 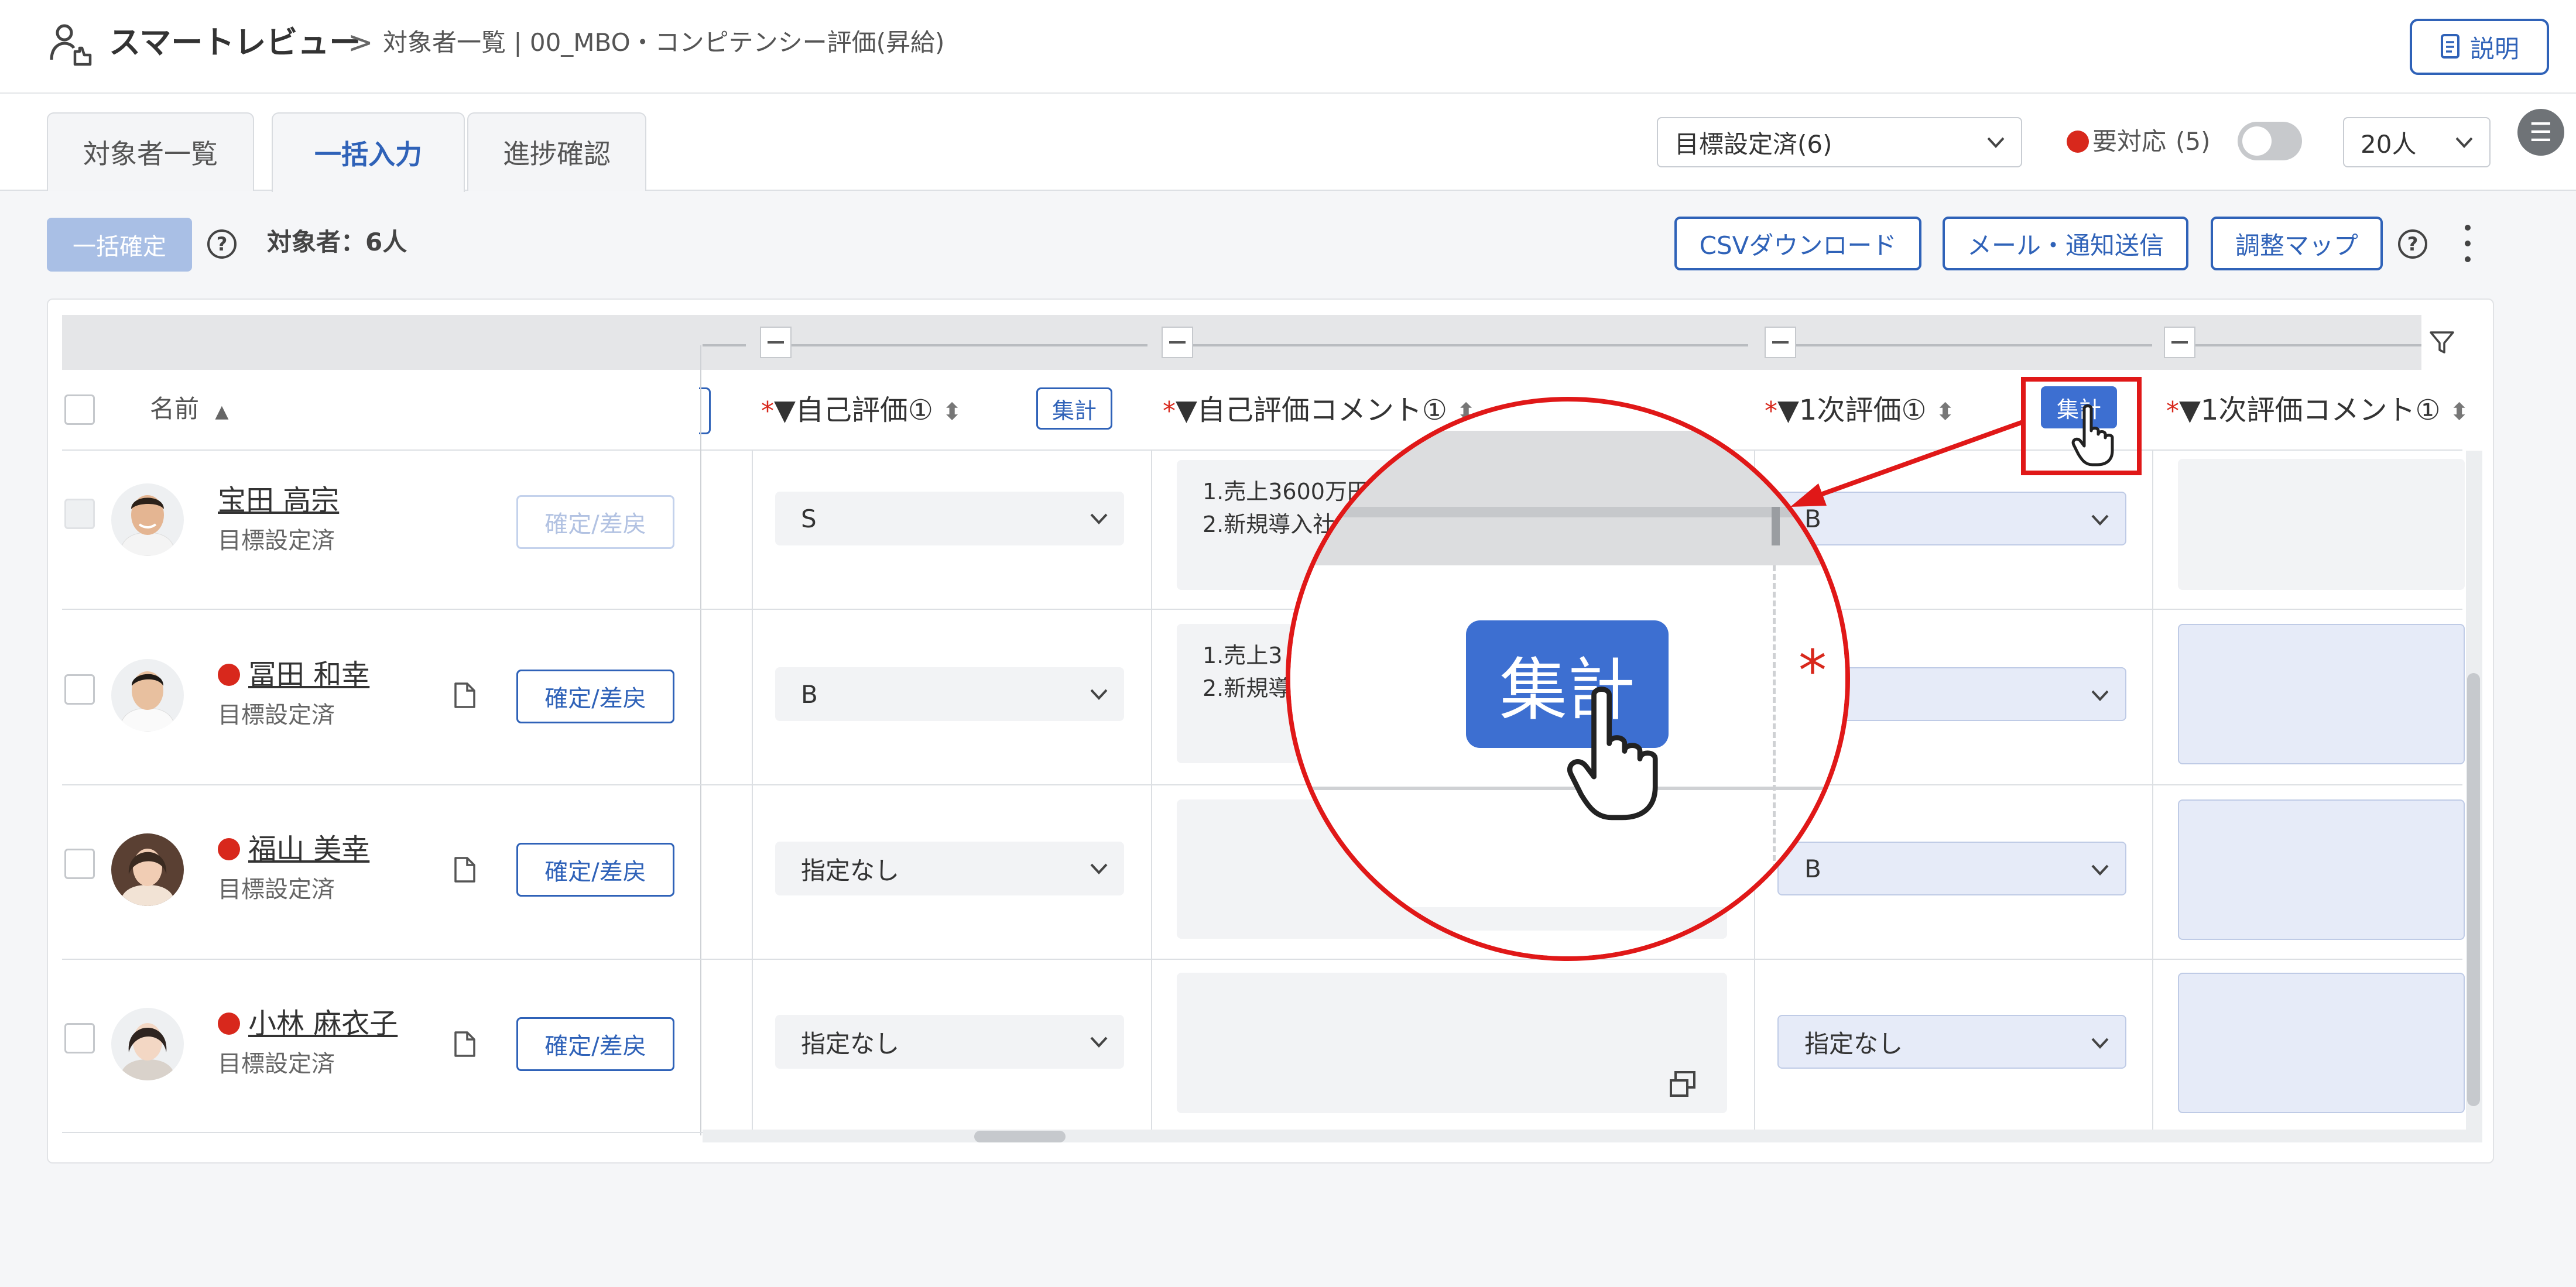 I want to click on needs-action-count: (5), so click(x=2193, y=141).